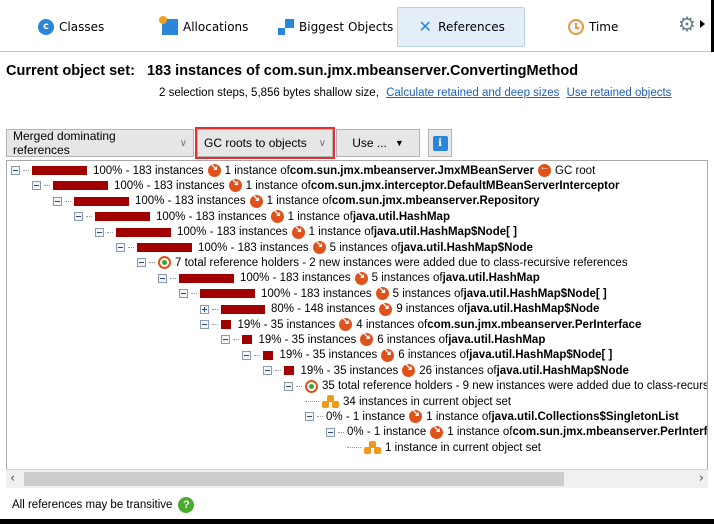 The height and width of the screenshot is (524, 714). What do you see at coordinates (702, 24) in the screenshot?
I see `gear-menu-arrow-icon` at bounding box center [702, 24].